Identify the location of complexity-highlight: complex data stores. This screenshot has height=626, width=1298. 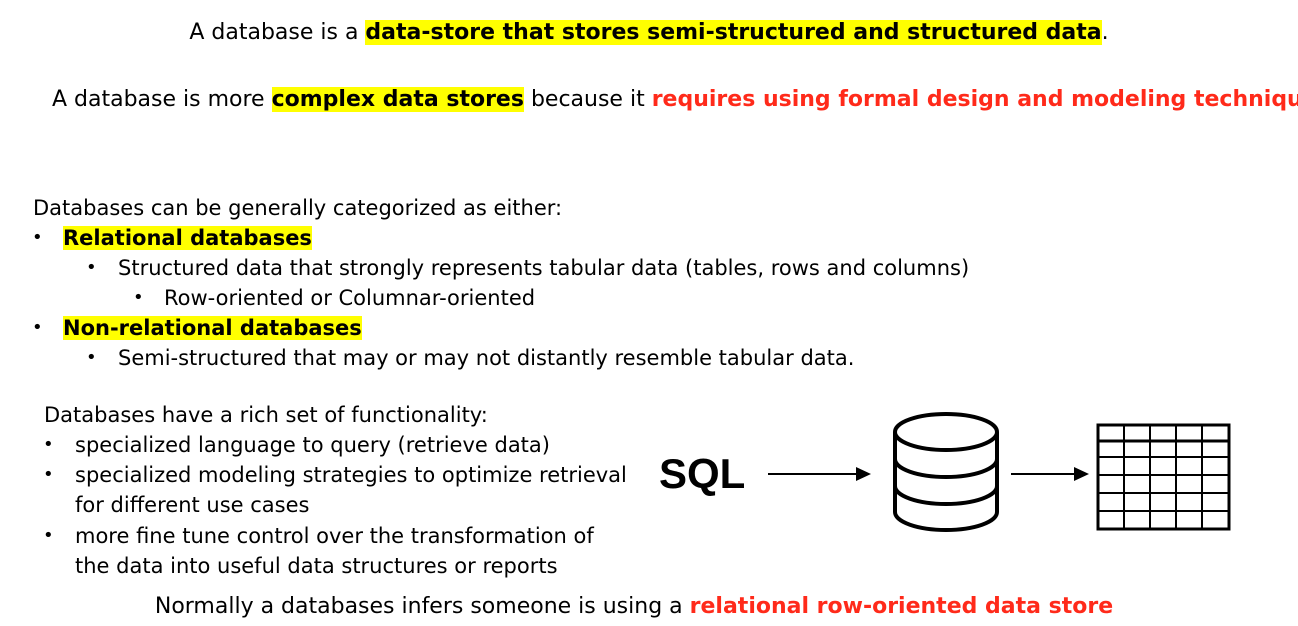
(397, 99).